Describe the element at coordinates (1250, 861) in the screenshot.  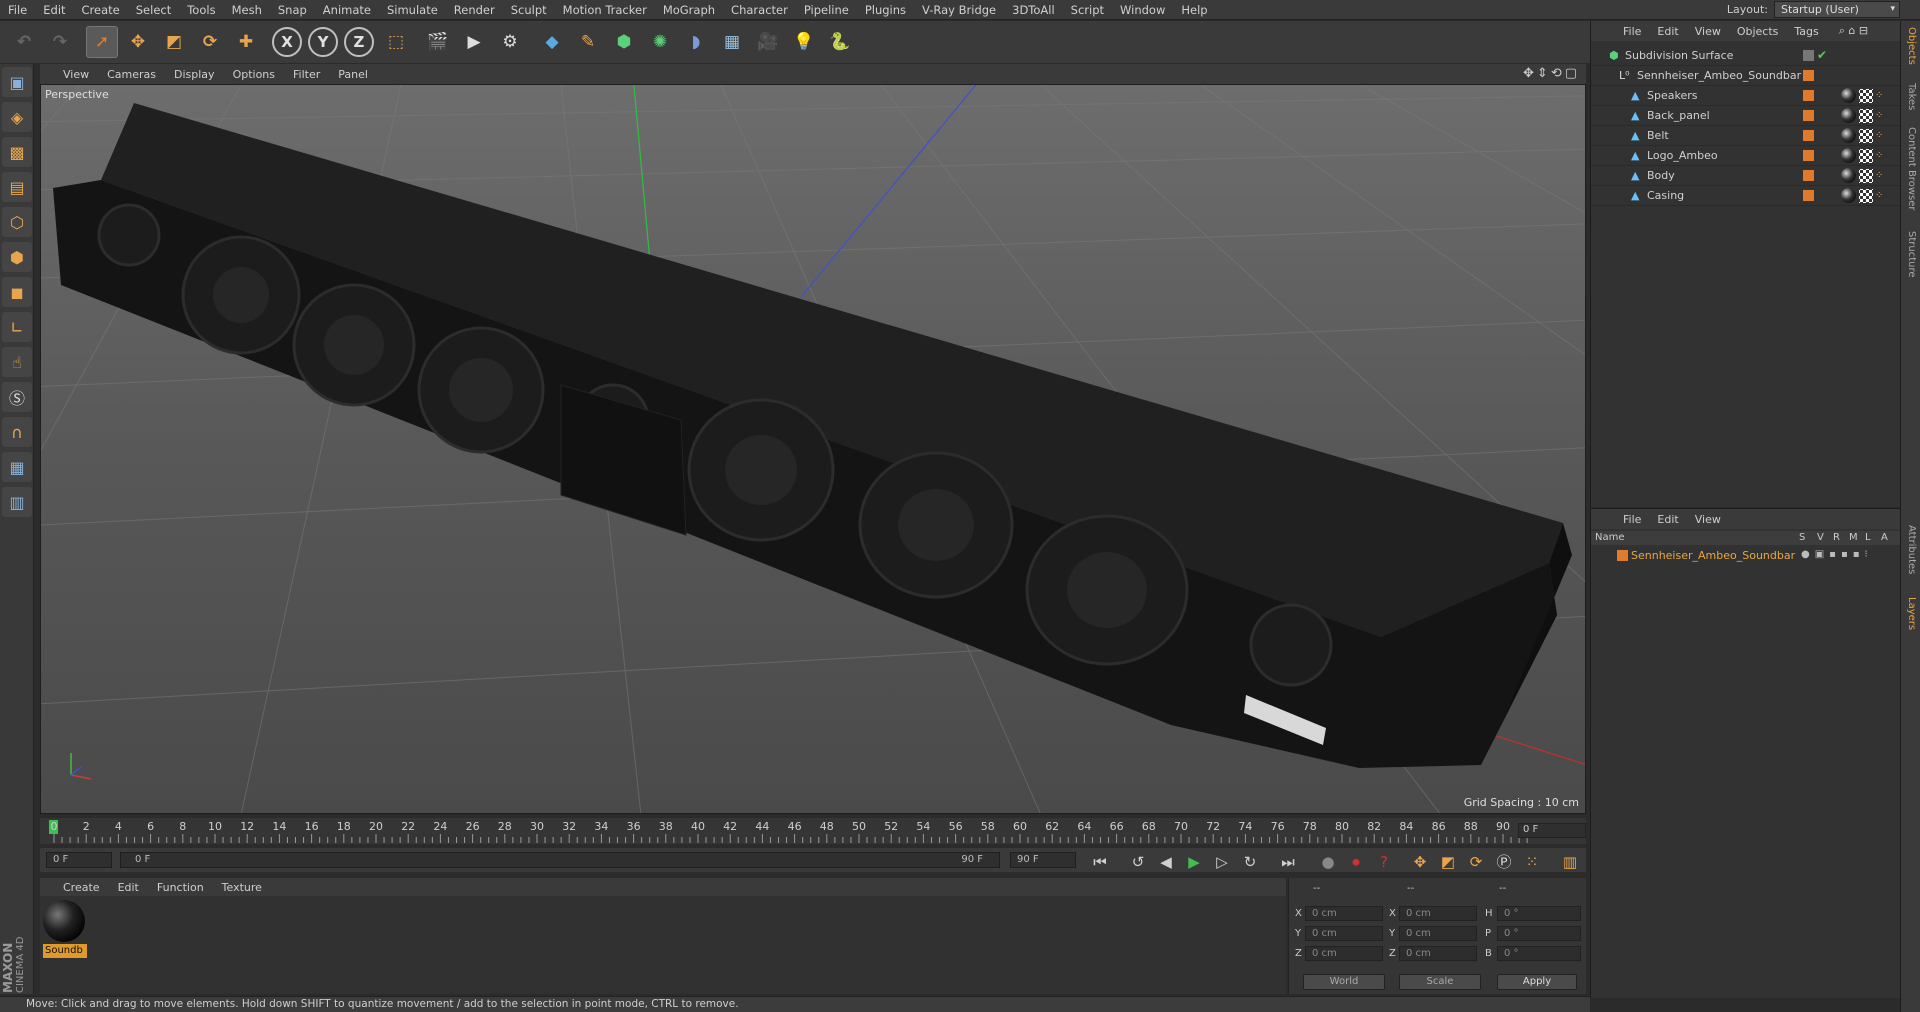
I see `next-key-icon: ↻` at that location.